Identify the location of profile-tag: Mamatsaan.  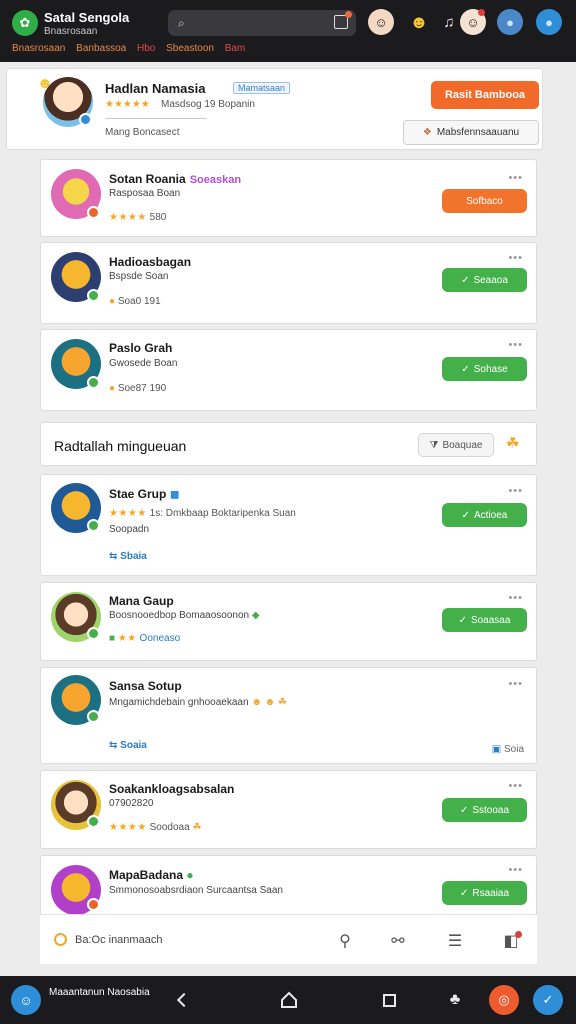
(262, 88).